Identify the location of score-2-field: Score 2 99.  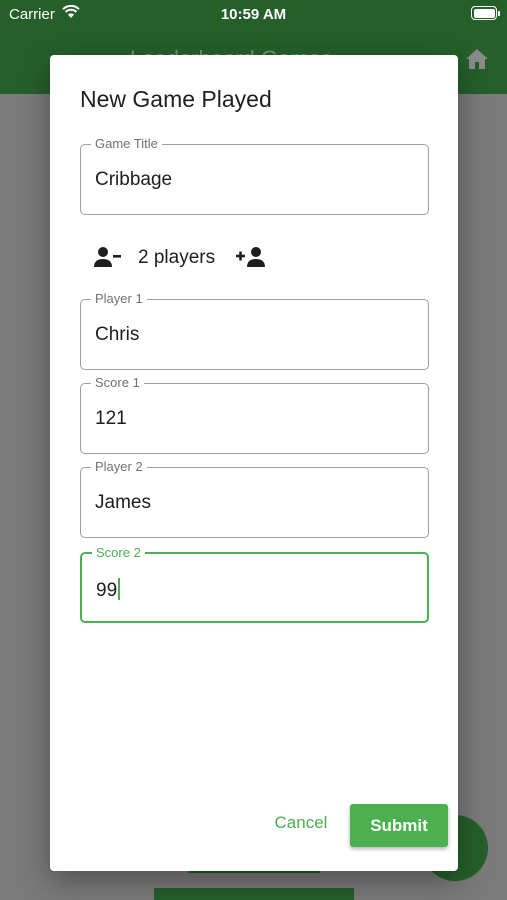
(254, 584).